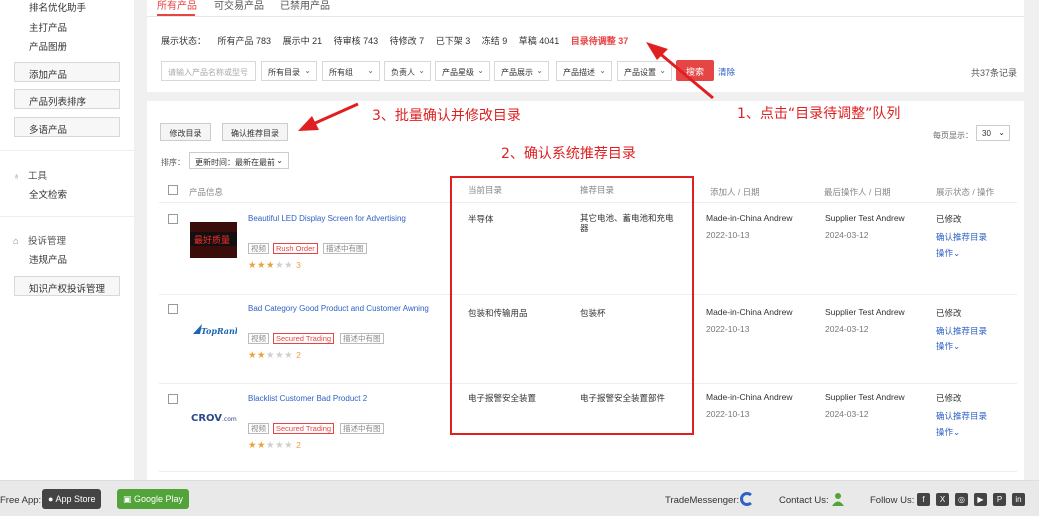  What do you see at coordinates (923, 499) in the screenshot?
I see `facebook-icon: f` at bounding box center [923, 499].